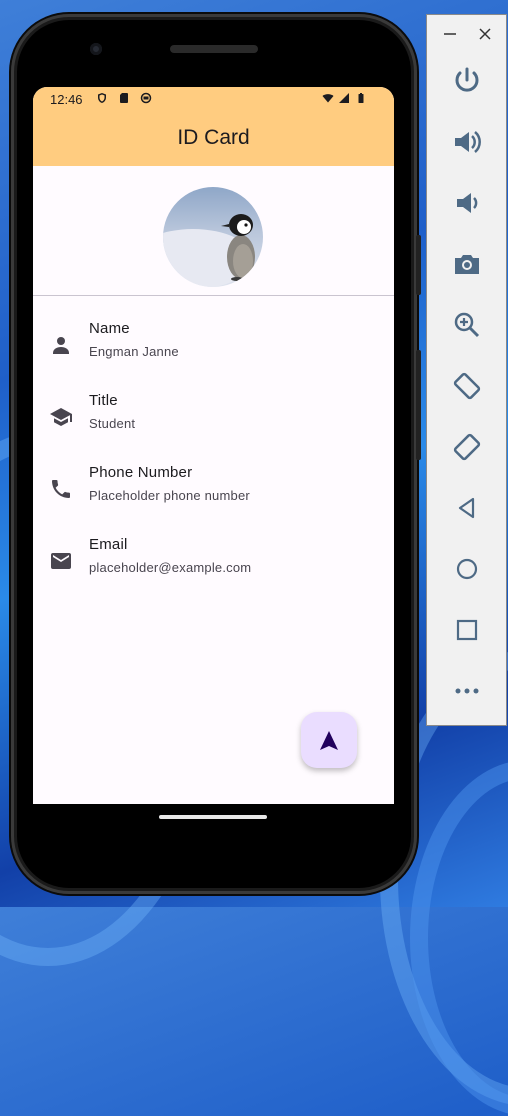 The image size is (508, 1116). What do you see at coordinates (124, 98) in the screenshot?
I see `sd-card-icon` at bounding box center [124, 98].